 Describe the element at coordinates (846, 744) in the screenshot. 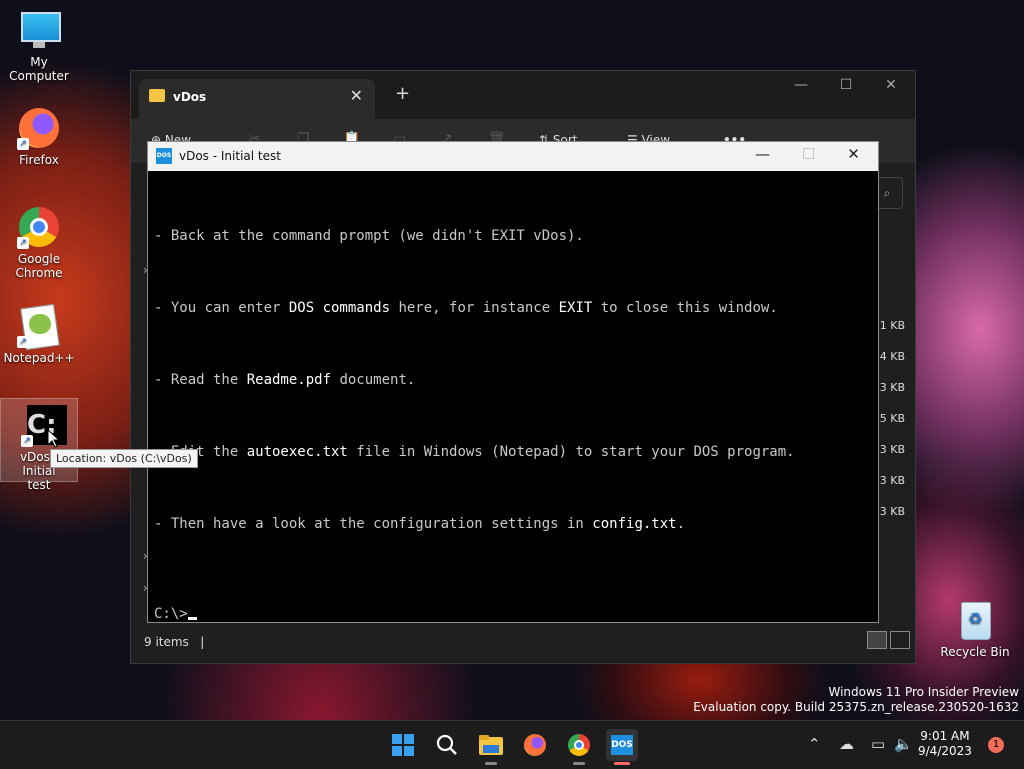

I see `onedrive-offline-icon: ☁` at that location.